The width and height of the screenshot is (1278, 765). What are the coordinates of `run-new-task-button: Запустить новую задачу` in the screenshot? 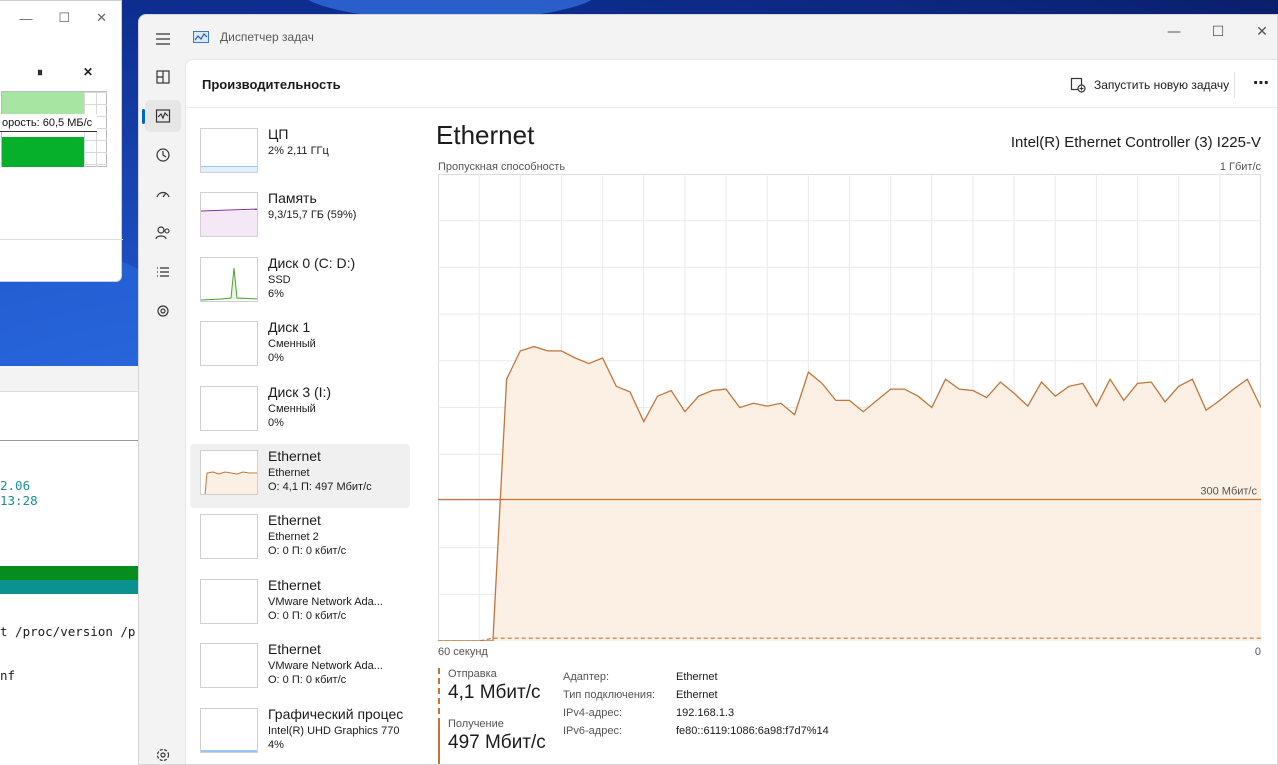 It's located at (1149, 85).